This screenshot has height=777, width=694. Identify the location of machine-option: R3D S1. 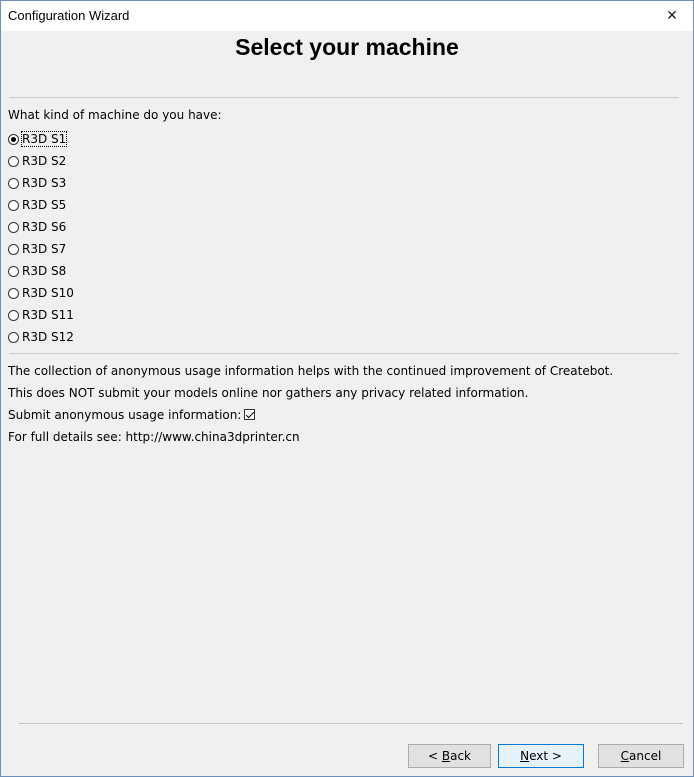
(41, 139).